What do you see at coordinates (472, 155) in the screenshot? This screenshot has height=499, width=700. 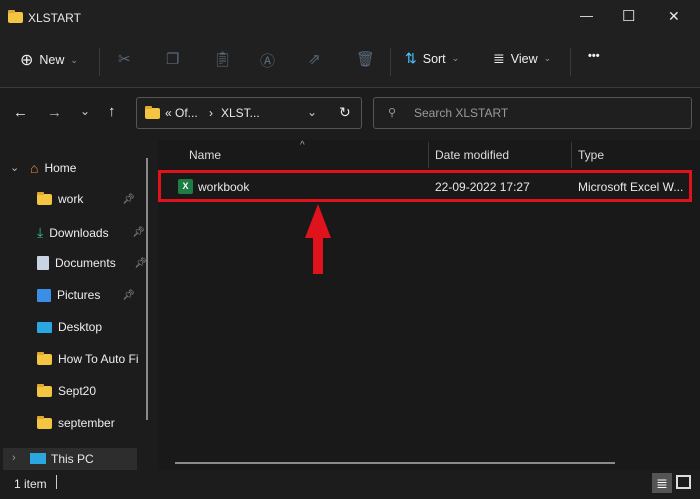 I see `column-header-date: Date modified` at bounding box center [472, 155].